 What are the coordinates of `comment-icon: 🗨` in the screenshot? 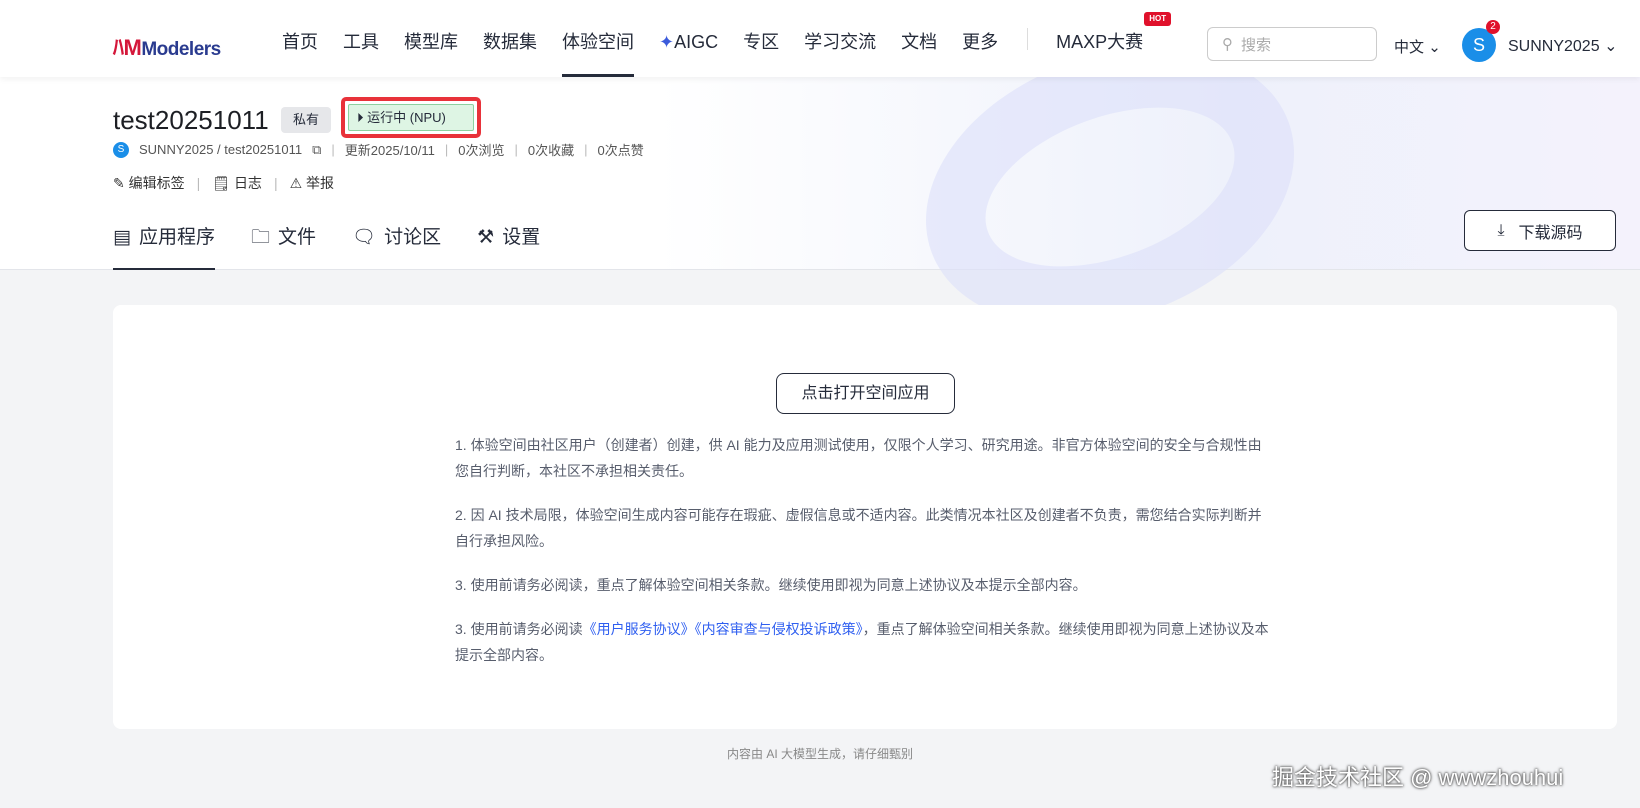 It's located at (364, 237).